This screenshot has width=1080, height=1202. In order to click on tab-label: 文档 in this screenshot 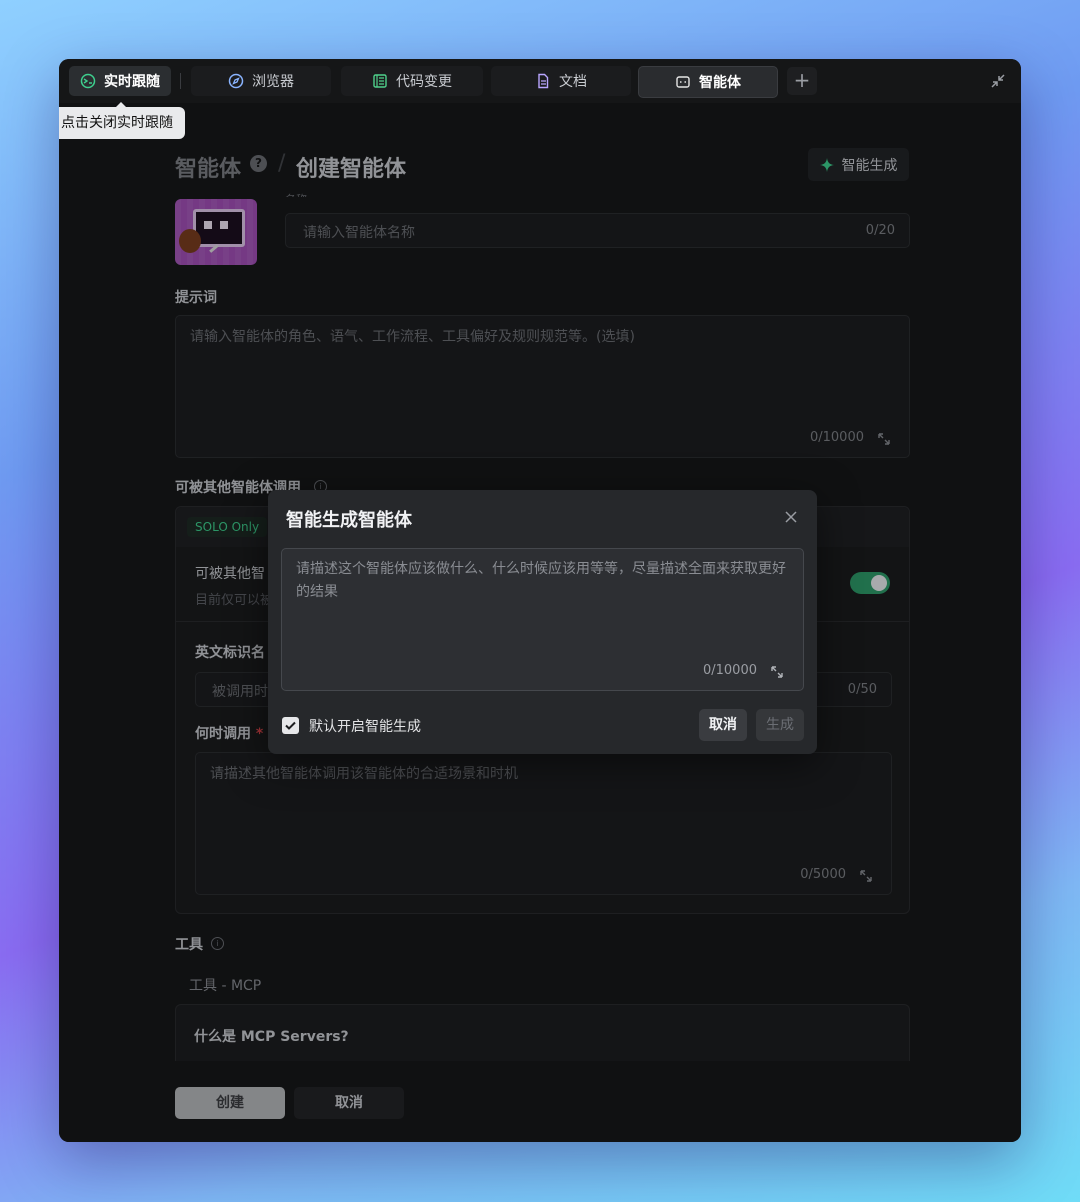, I will do `click(573, 82)`.